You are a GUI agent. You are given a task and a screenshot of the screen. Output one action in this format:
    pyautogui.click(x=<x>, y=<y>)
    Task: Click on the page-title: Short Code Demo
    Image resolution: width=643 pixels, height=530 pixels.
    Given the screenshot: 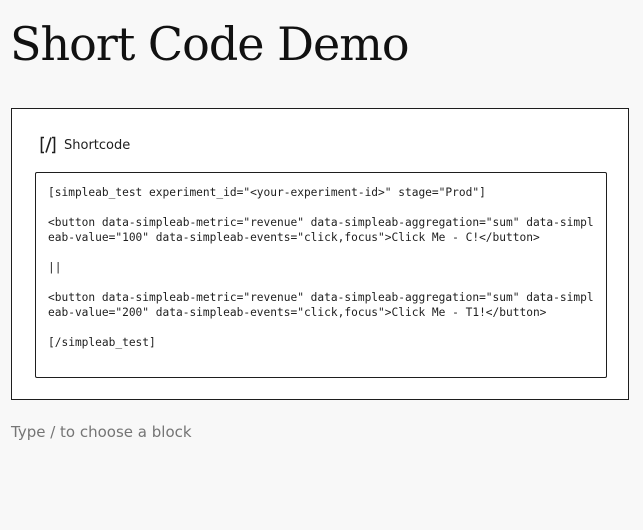 What is the action you would take?
    pyautogui.click(x=210, y=44)
    